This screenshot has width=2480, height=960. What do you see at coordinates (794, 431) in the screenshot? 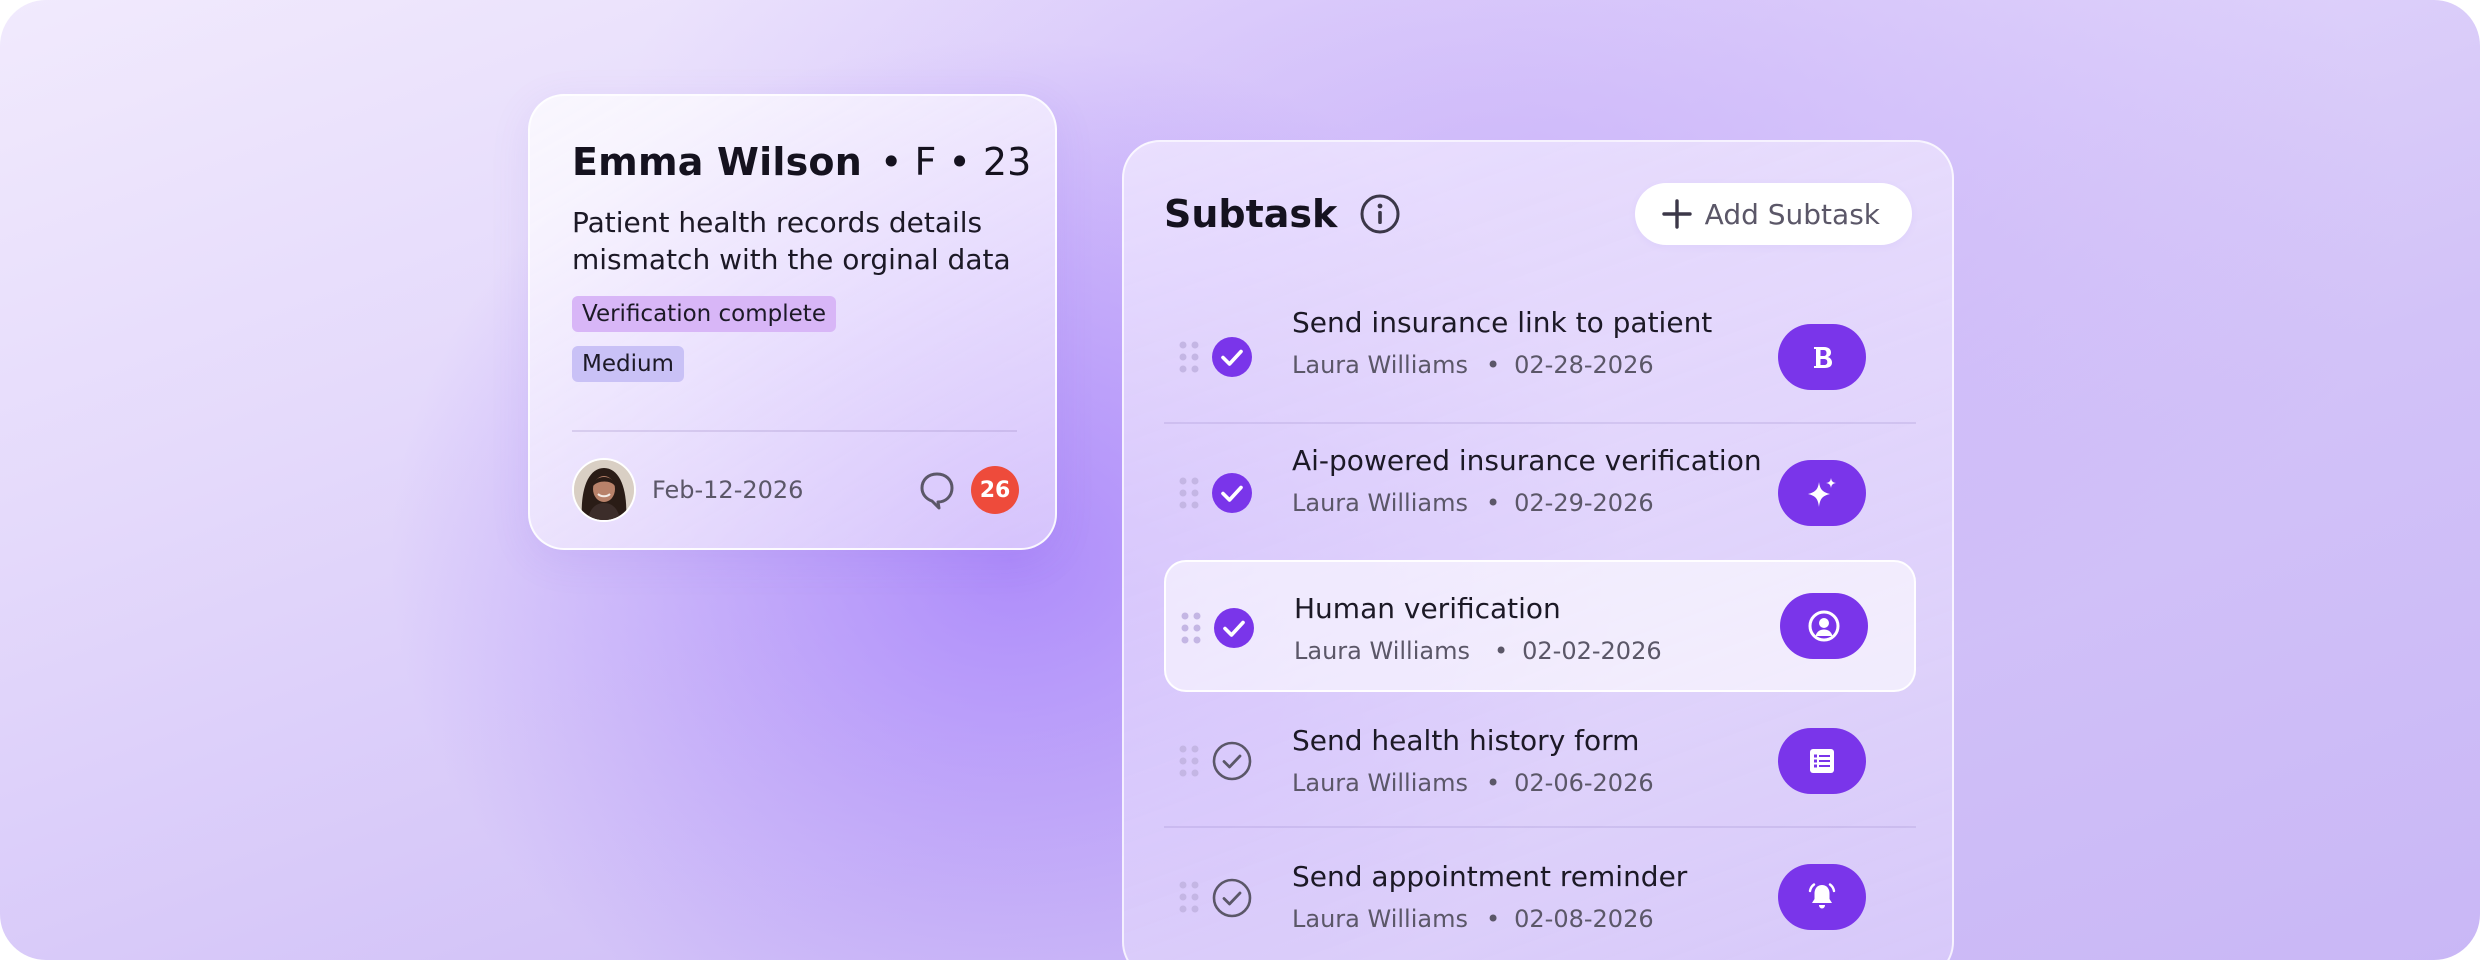
I see `divider` at bounding box center [794, 431].